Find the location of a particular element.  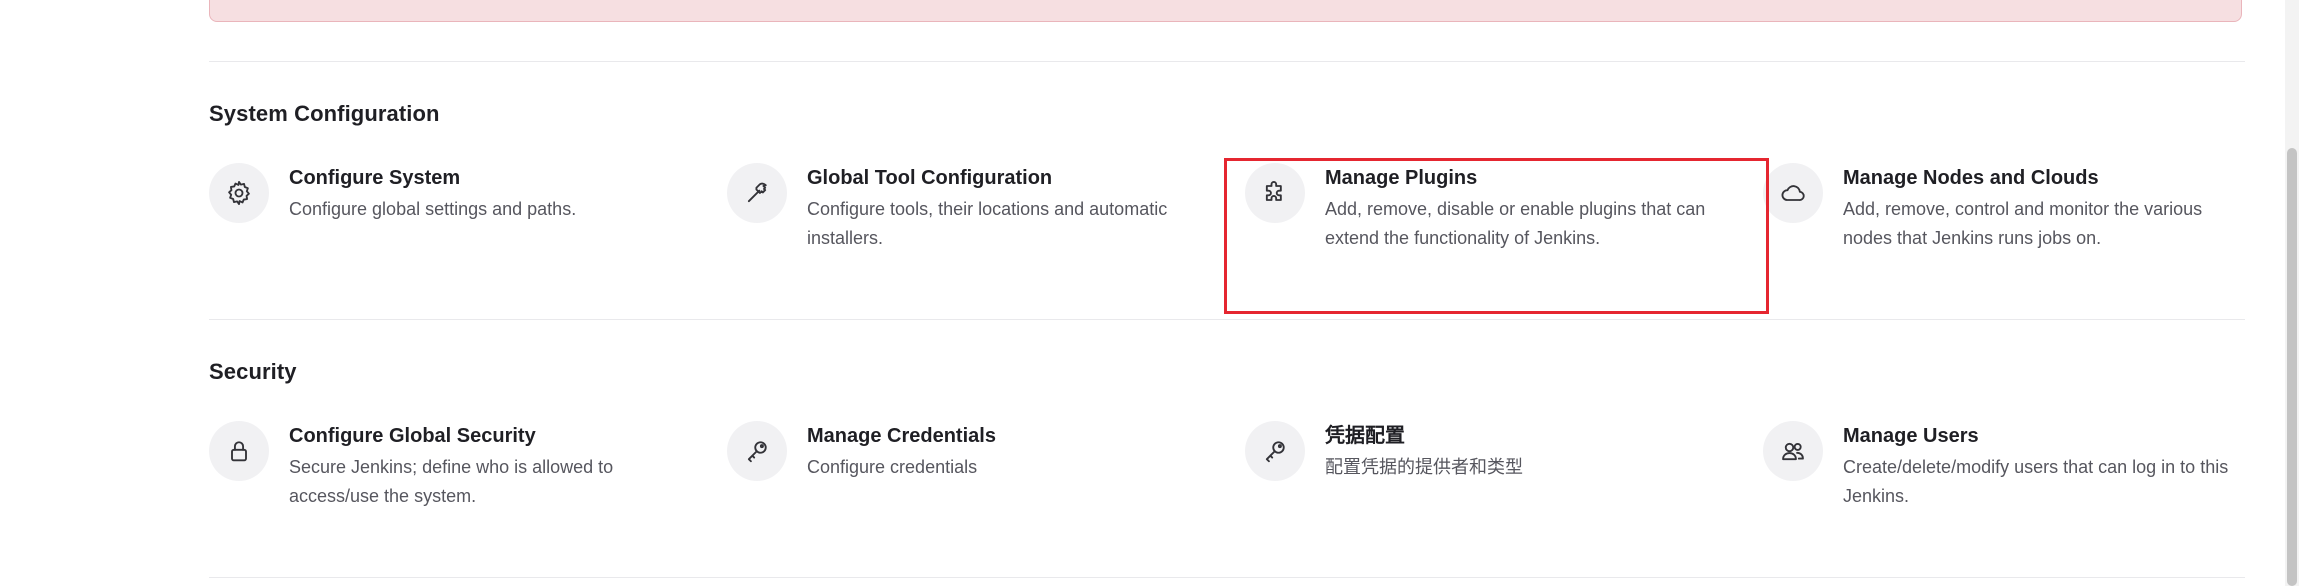

vertical-scrollbar is located at coordinates (2292, 293).